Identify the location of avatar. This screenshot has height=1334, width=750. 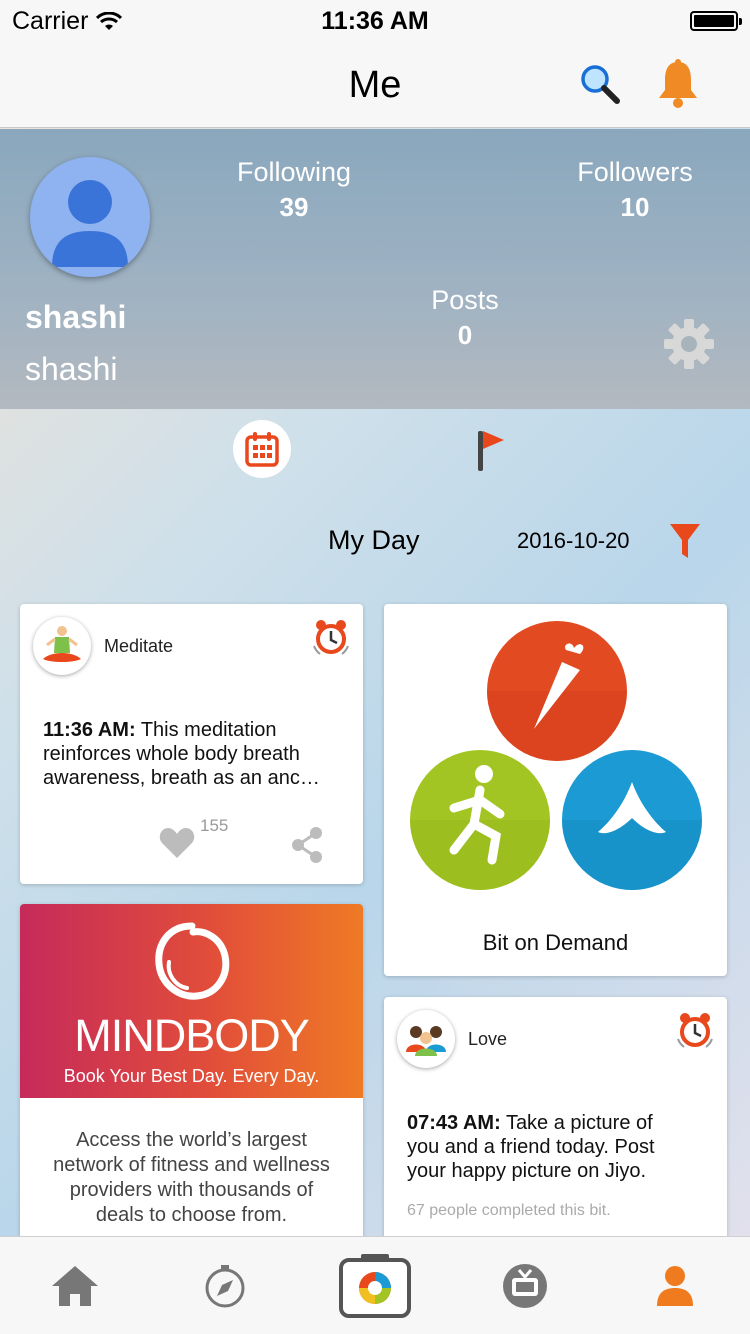
(90, 217).